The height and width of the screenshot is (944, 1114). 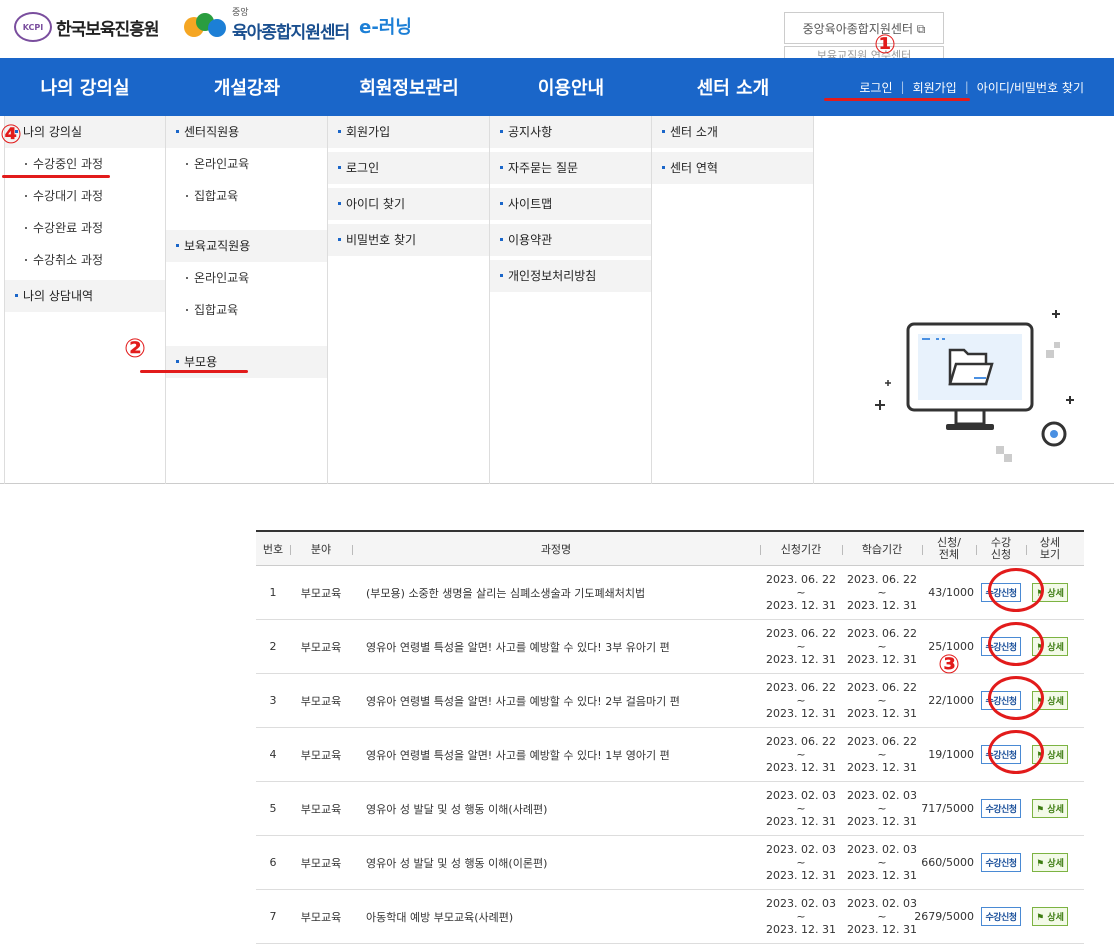 What do you see at coordinates (732, 168) in the screenshot?
I see `menu-center-history: 센터 연혁` at bounding box center [732, 168].